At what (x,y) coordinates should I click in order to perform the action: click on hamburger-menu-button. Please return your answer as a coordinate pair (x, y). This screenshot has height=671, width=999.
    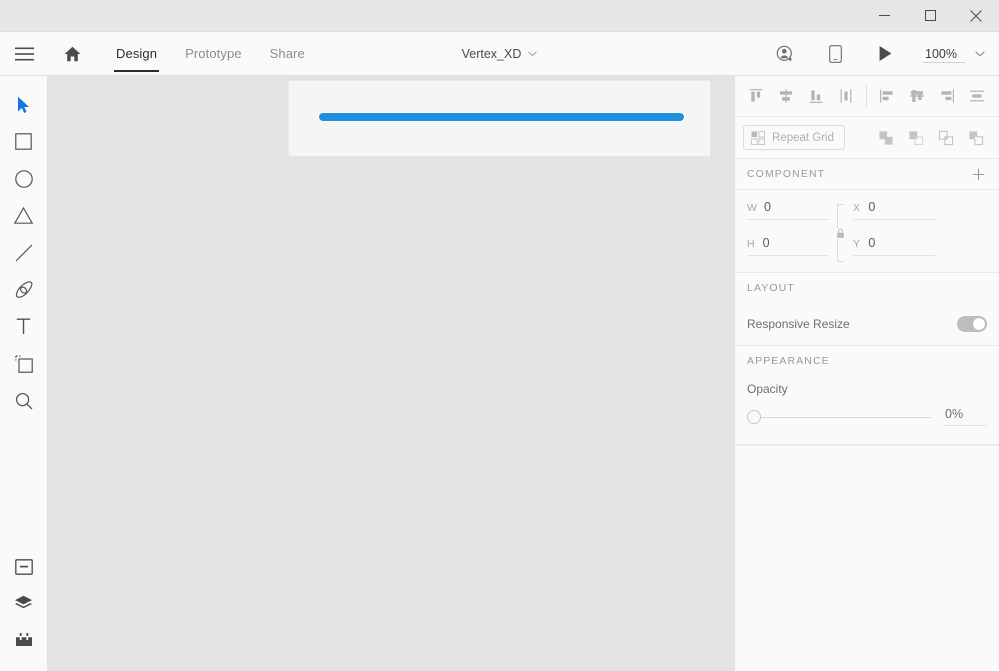
    Looking at the image, I should click on (24, 54).